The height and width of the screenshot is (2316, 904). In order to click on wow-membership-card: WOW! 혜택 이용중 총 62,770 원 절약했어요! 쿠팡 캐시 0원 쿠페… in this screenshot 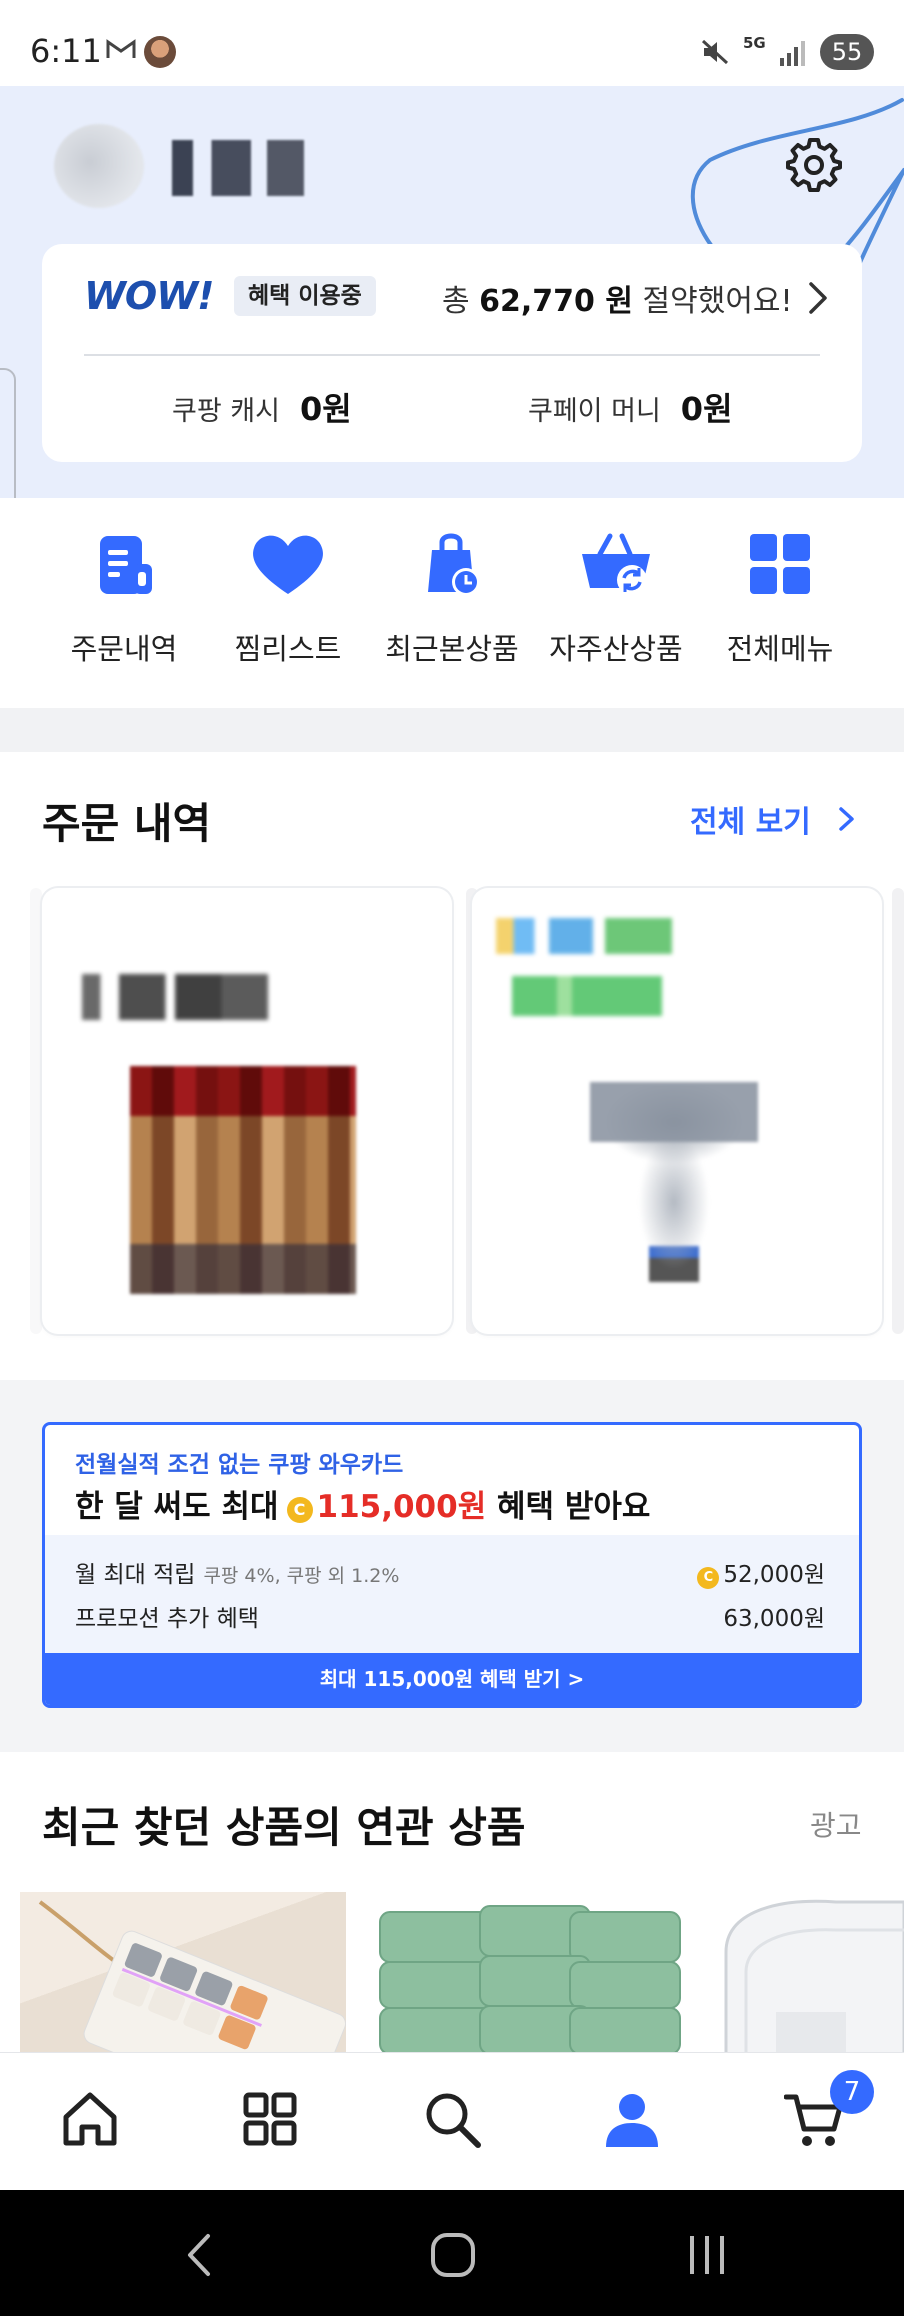, I will do `click(452, 353)`.